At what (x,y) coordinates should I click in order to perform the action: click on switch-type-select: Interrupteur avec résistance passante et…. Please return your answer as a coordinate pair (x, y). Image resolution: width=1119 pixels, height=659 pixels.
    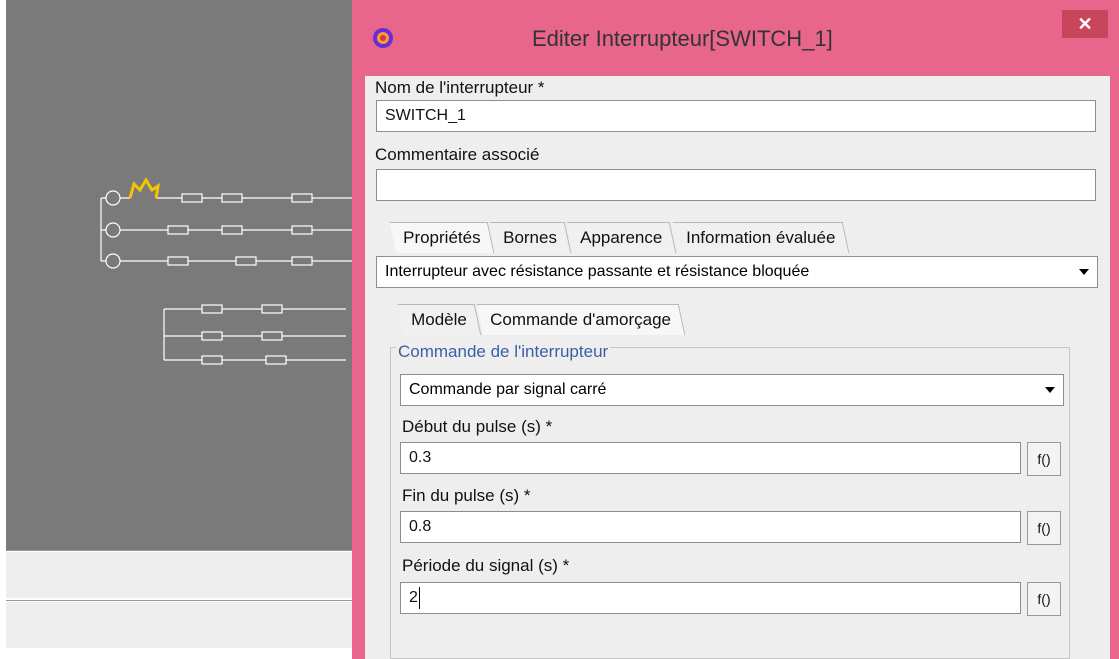
    Looking at the image, I should click on (737, 272).